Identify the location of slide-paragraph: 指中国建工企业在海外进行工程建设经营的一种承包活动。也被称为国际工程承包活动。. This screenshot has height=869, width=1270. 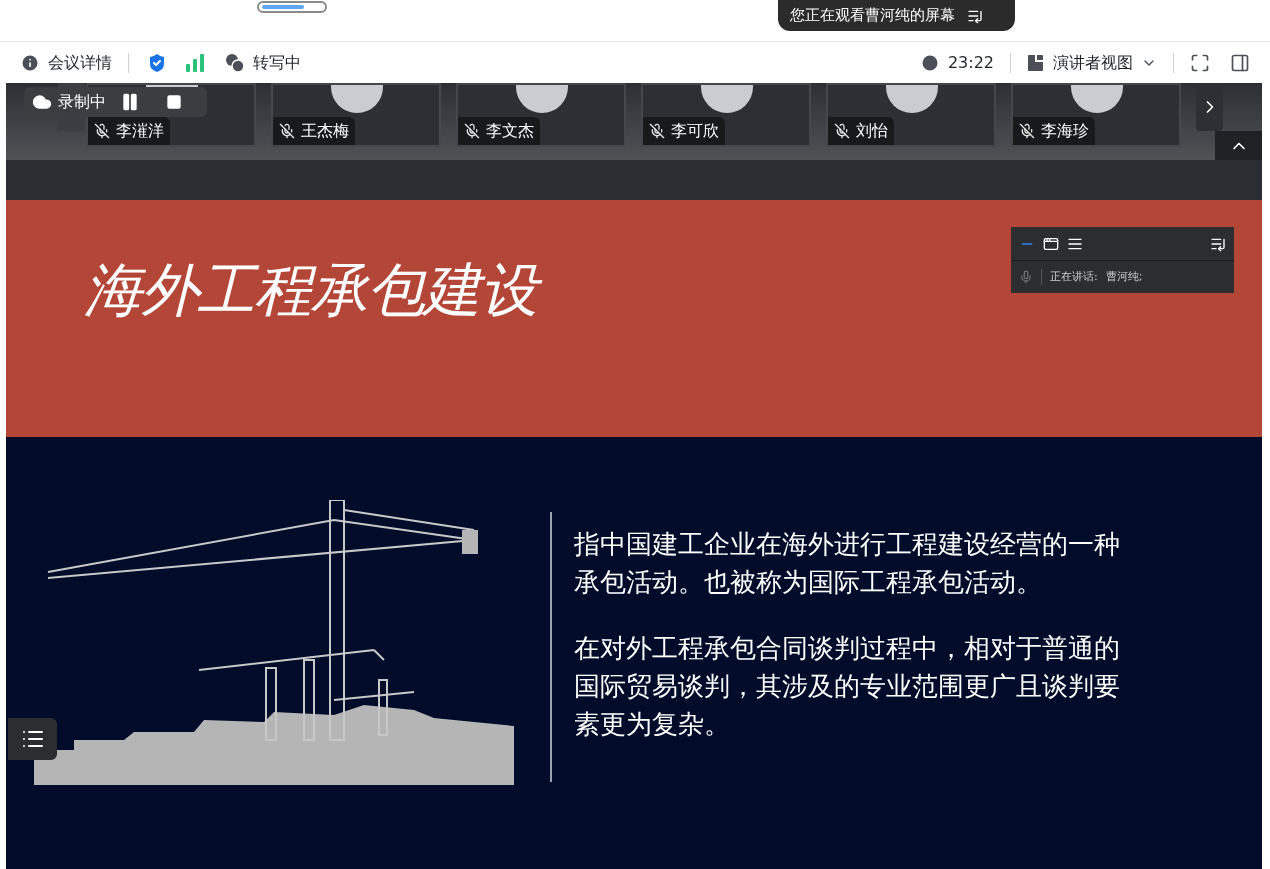
(847, 563).